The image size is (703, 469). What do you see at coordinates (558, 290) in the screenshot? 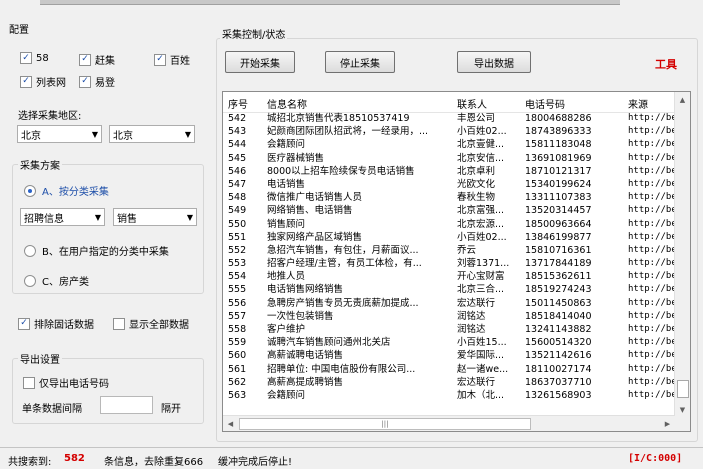
I see `row-phone: 18519274243` at bounding box center [558, 290].